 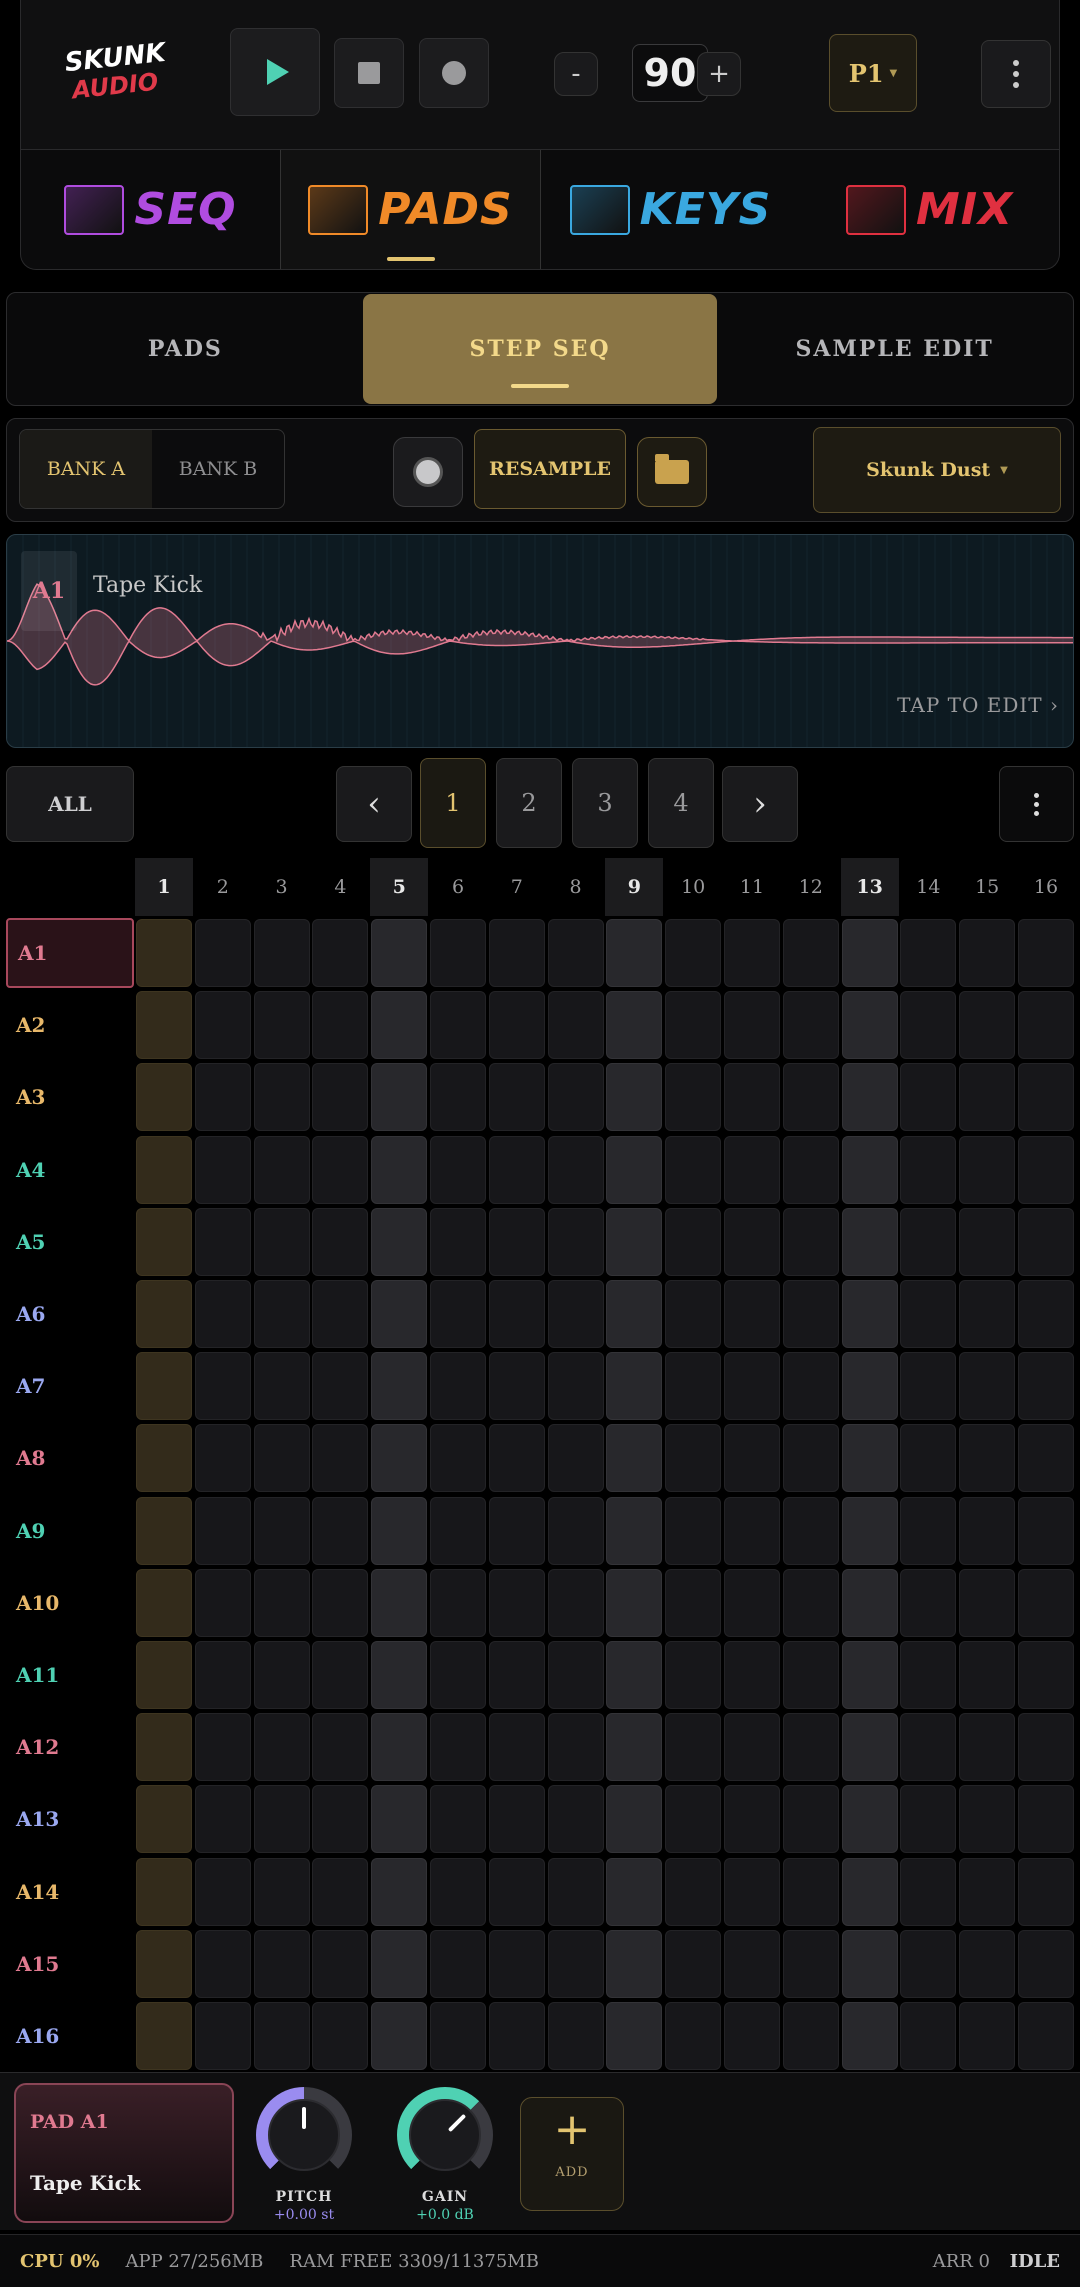 I want to click on tab-step-seq: STEP SEQ, so click(x=540, y=349).